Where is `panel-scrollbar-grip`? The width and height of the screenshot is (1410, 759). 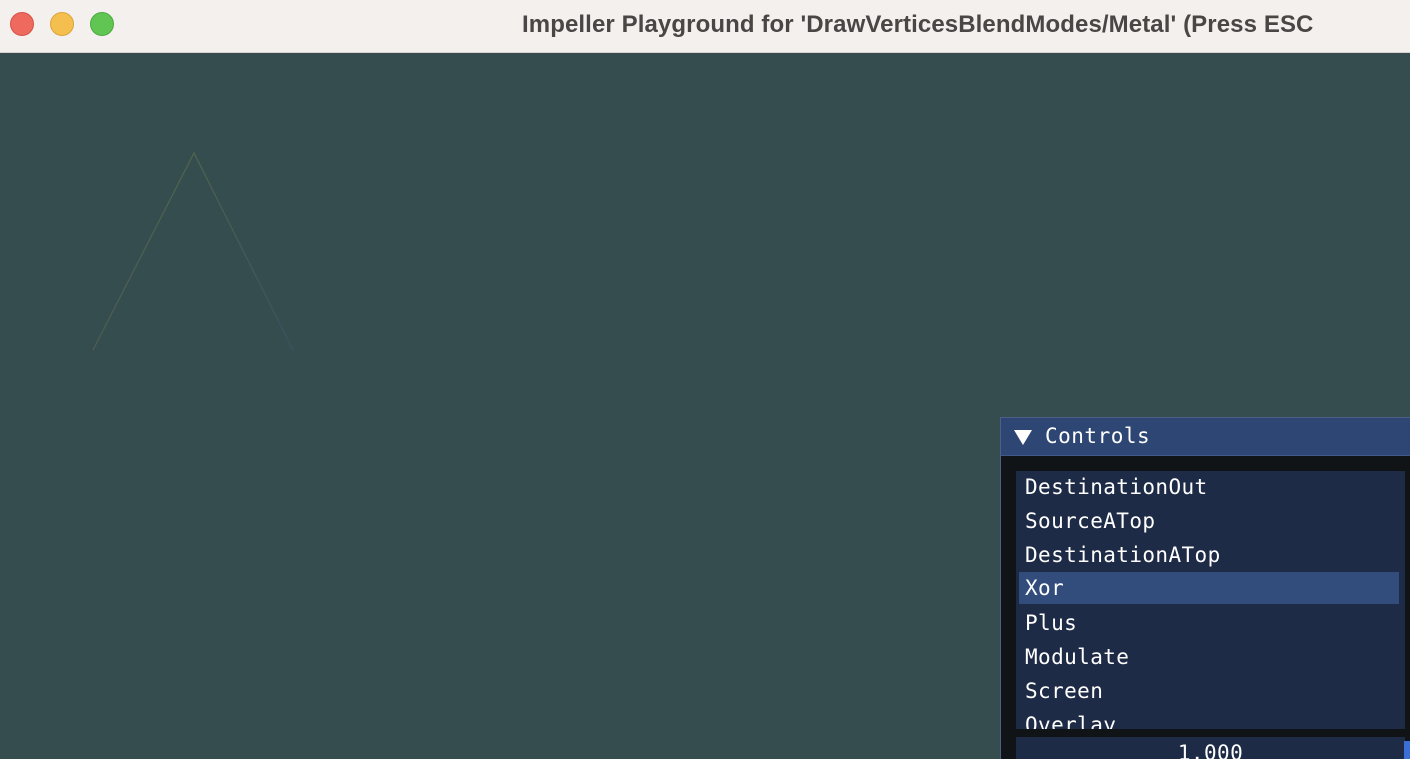 panel-scrollbar-grip is located at coordinates (1407, 750).